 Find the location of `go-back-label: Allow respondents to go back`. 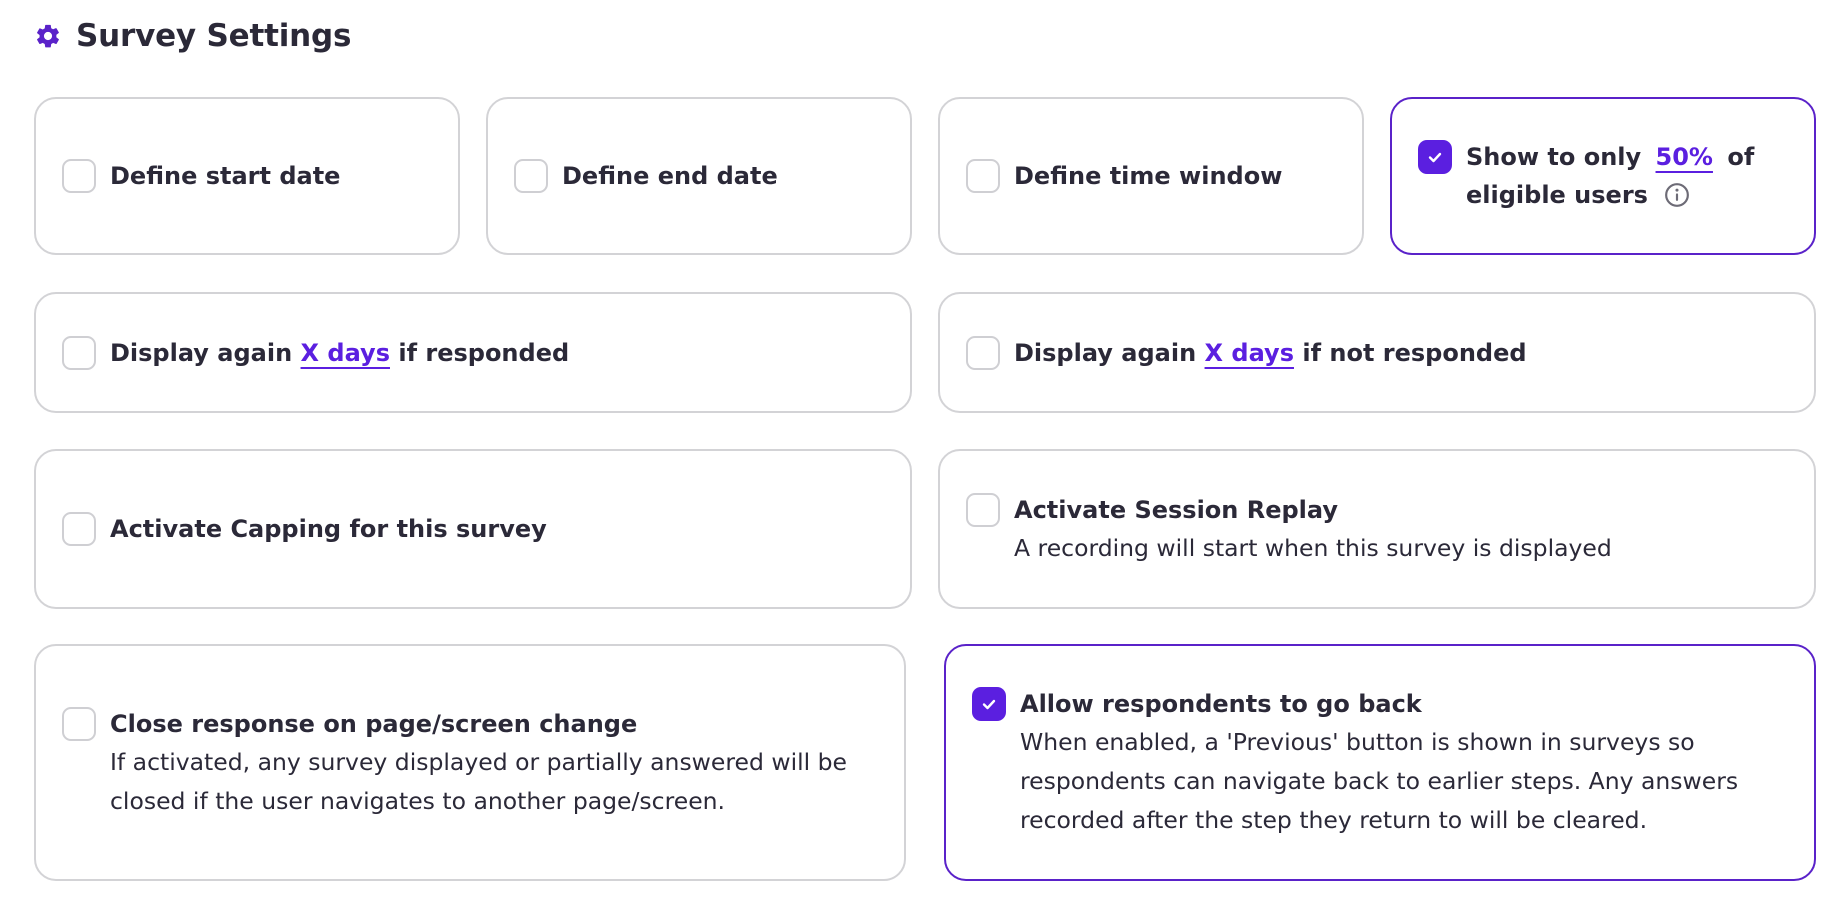

go-back-label: Allow respondents to go back is located at coordinates (1221, 704).